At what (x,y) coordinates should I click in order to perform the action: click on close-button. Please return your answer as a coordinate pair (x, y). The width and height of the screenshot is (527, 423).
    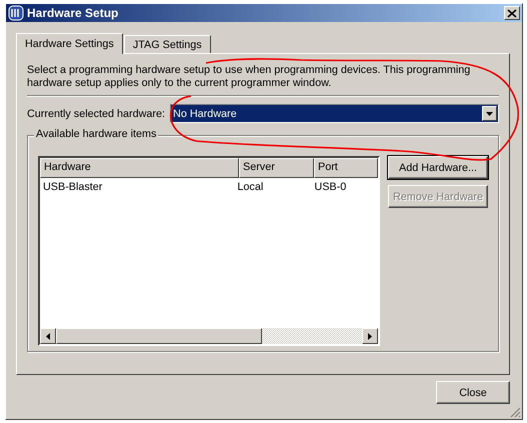
    Looking at the image, I should click on (512, 13).